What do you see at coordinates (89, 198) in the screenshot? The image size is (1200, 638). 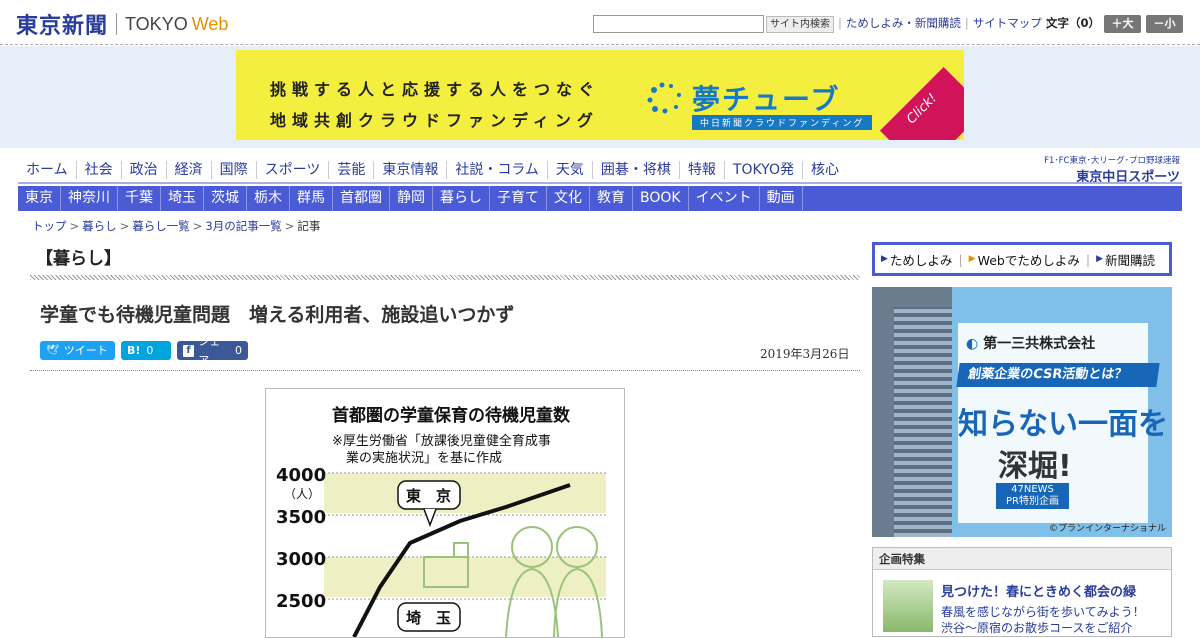 I see `nav-region-kanagawa: 神奈川` at bounding box center [89, 198].